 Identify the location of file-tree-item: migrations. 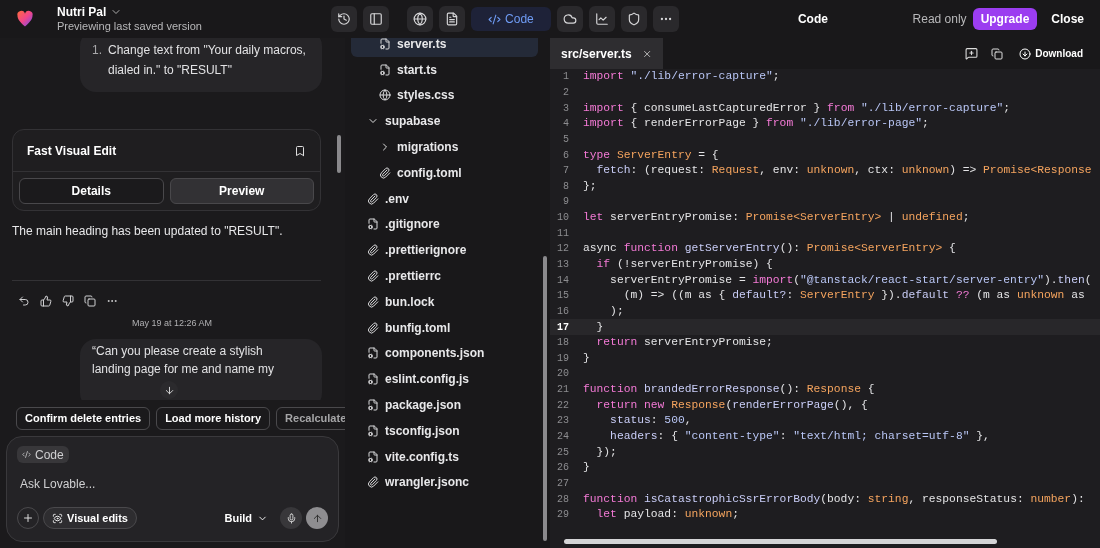
(444, 147).